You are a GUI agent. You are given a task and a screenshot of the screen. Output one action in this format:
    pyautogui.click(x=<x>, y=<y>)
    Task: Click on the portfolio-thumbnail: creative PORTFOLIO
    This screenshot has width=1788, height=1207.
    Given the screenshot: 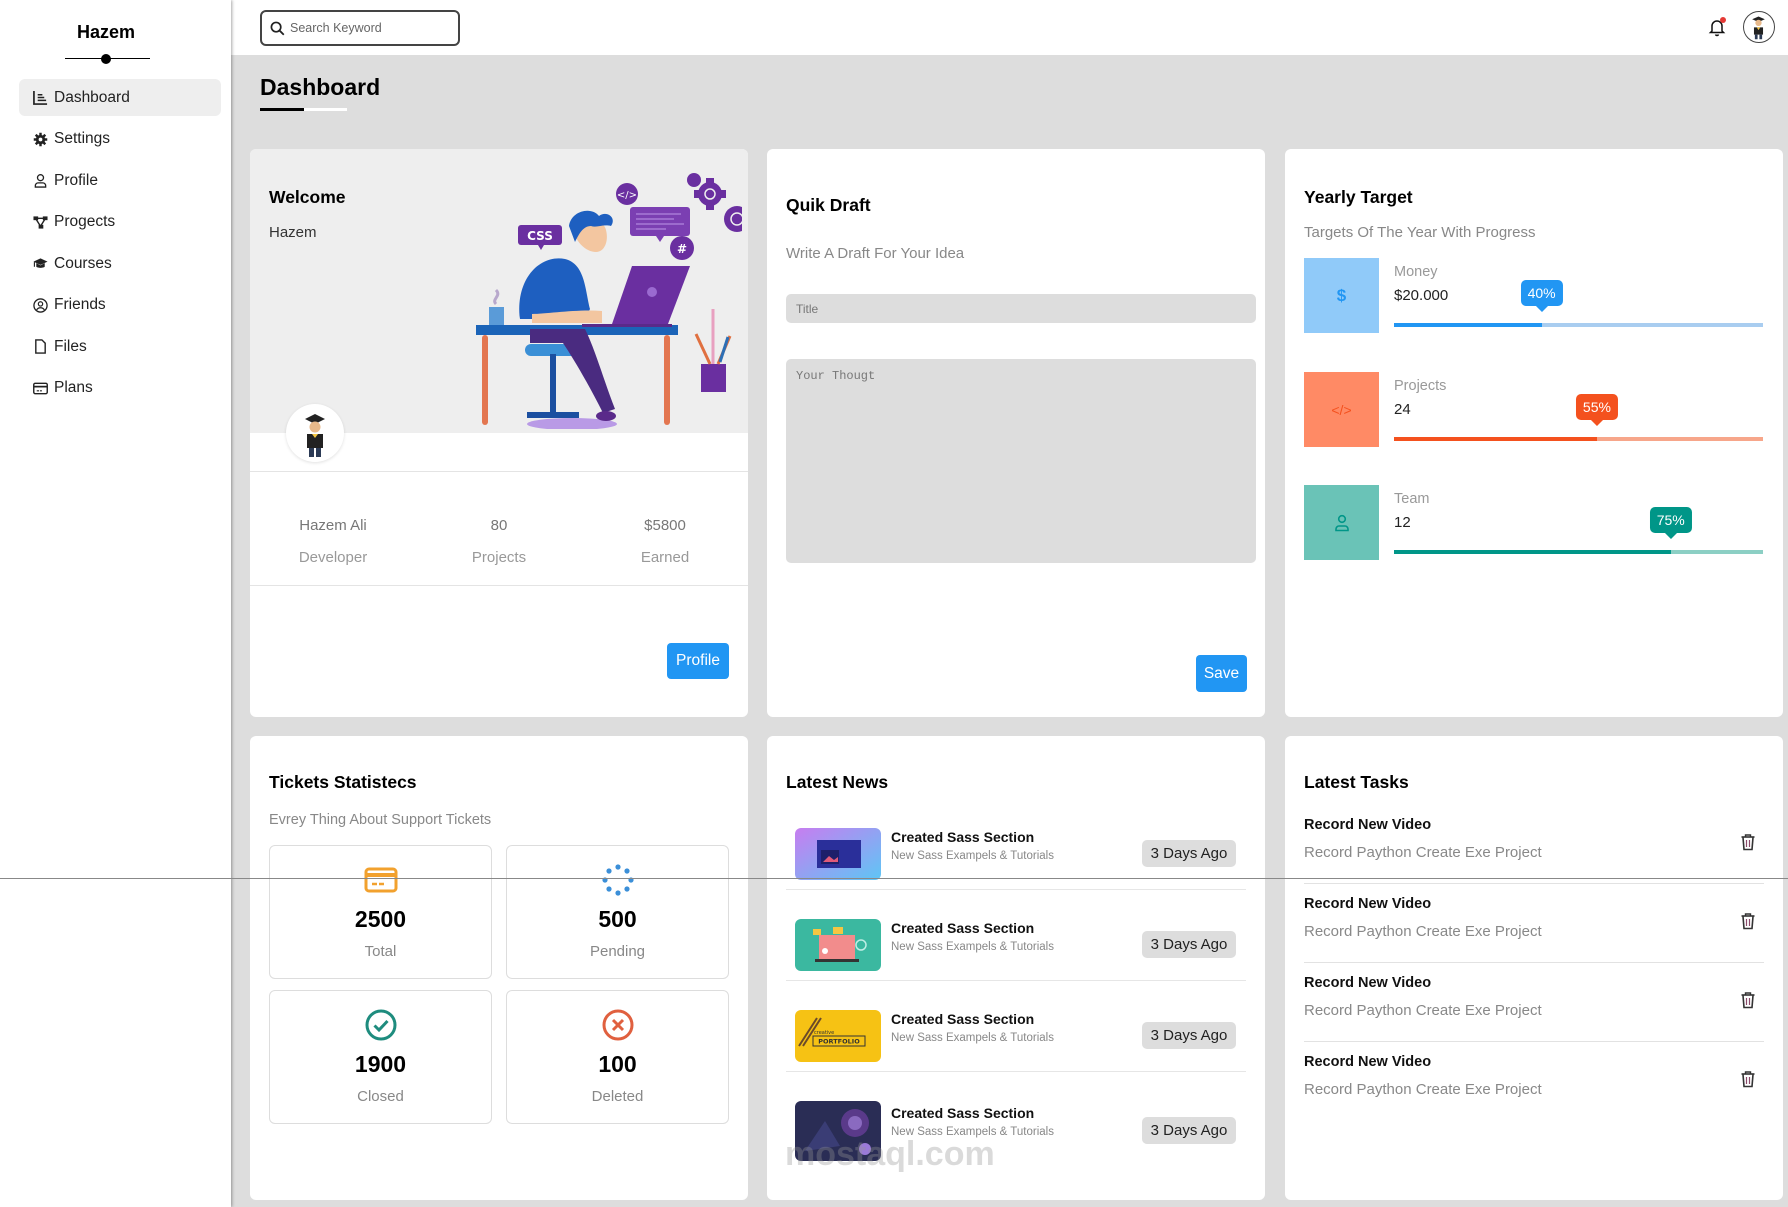 What is the action you would take?
    pyautogui.click(x=838, y=1036)
    